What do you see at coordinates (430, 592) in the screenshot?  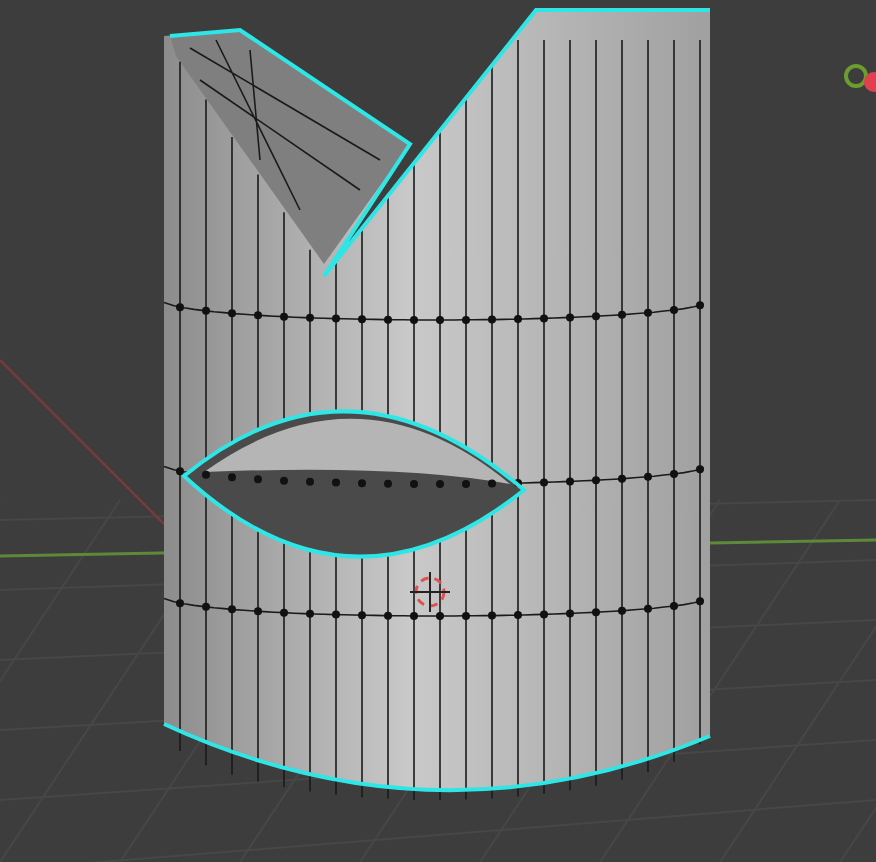 I see `3d-cursor-icon` at bounding box center [430, 592].